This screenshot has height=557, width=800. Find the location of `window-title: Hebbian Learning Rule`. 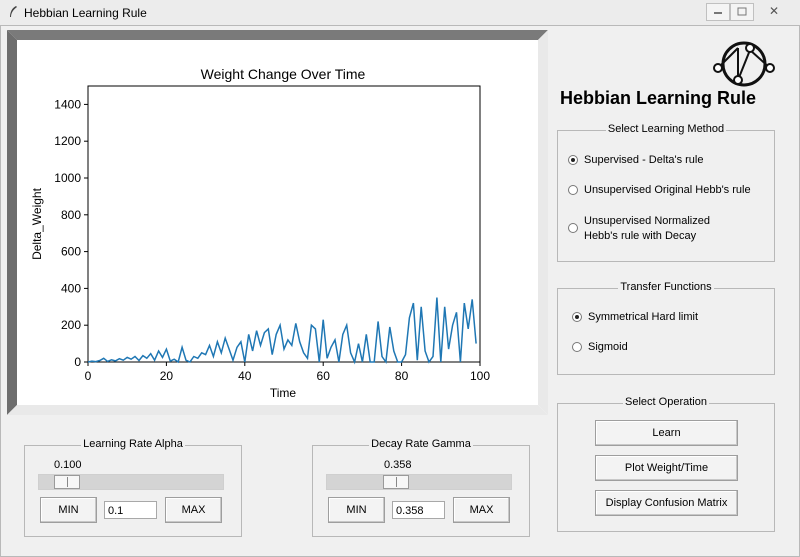

window-title: Hebbian Learning Rule is located at coordinates (85, 13).